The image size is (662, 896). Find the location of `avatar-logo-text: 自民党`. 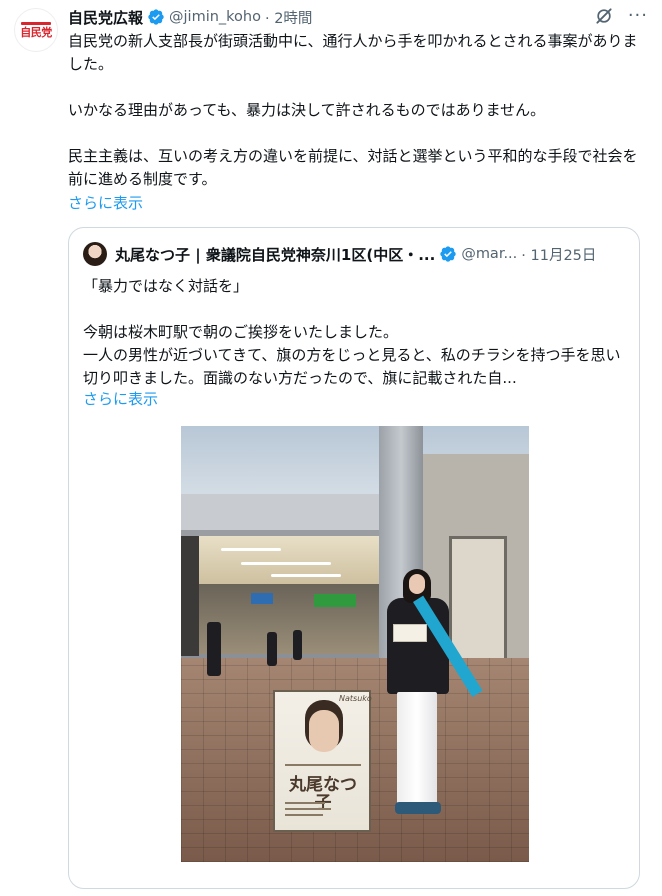

avatar-logo-text: 自民党 is located at coordinates (36, 32).